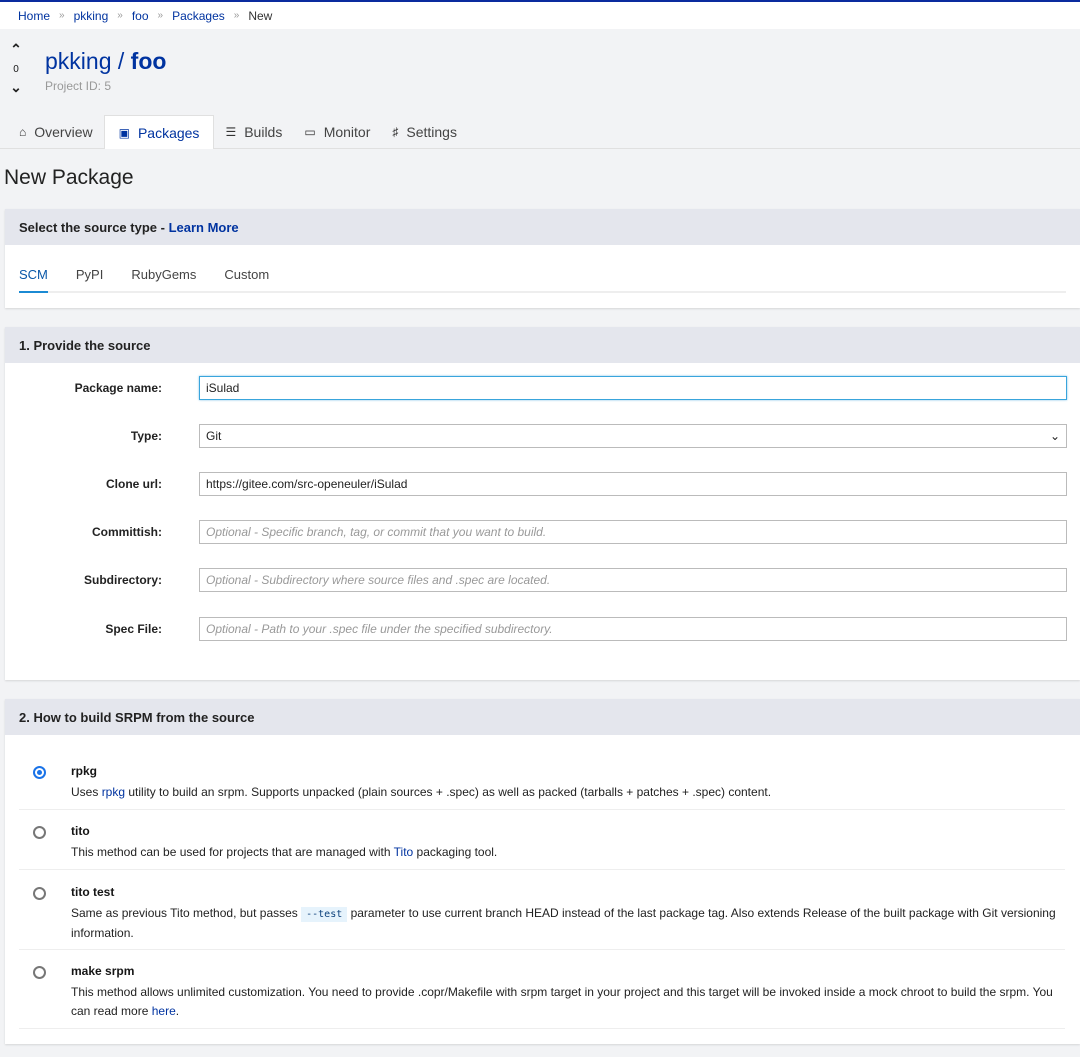 The height and width of the screenshot is (1057, 1080). What do you see at coordinates (84, 771) in the screenshot?
I see `method-title: rpkg` at bounding box center [84, 771].